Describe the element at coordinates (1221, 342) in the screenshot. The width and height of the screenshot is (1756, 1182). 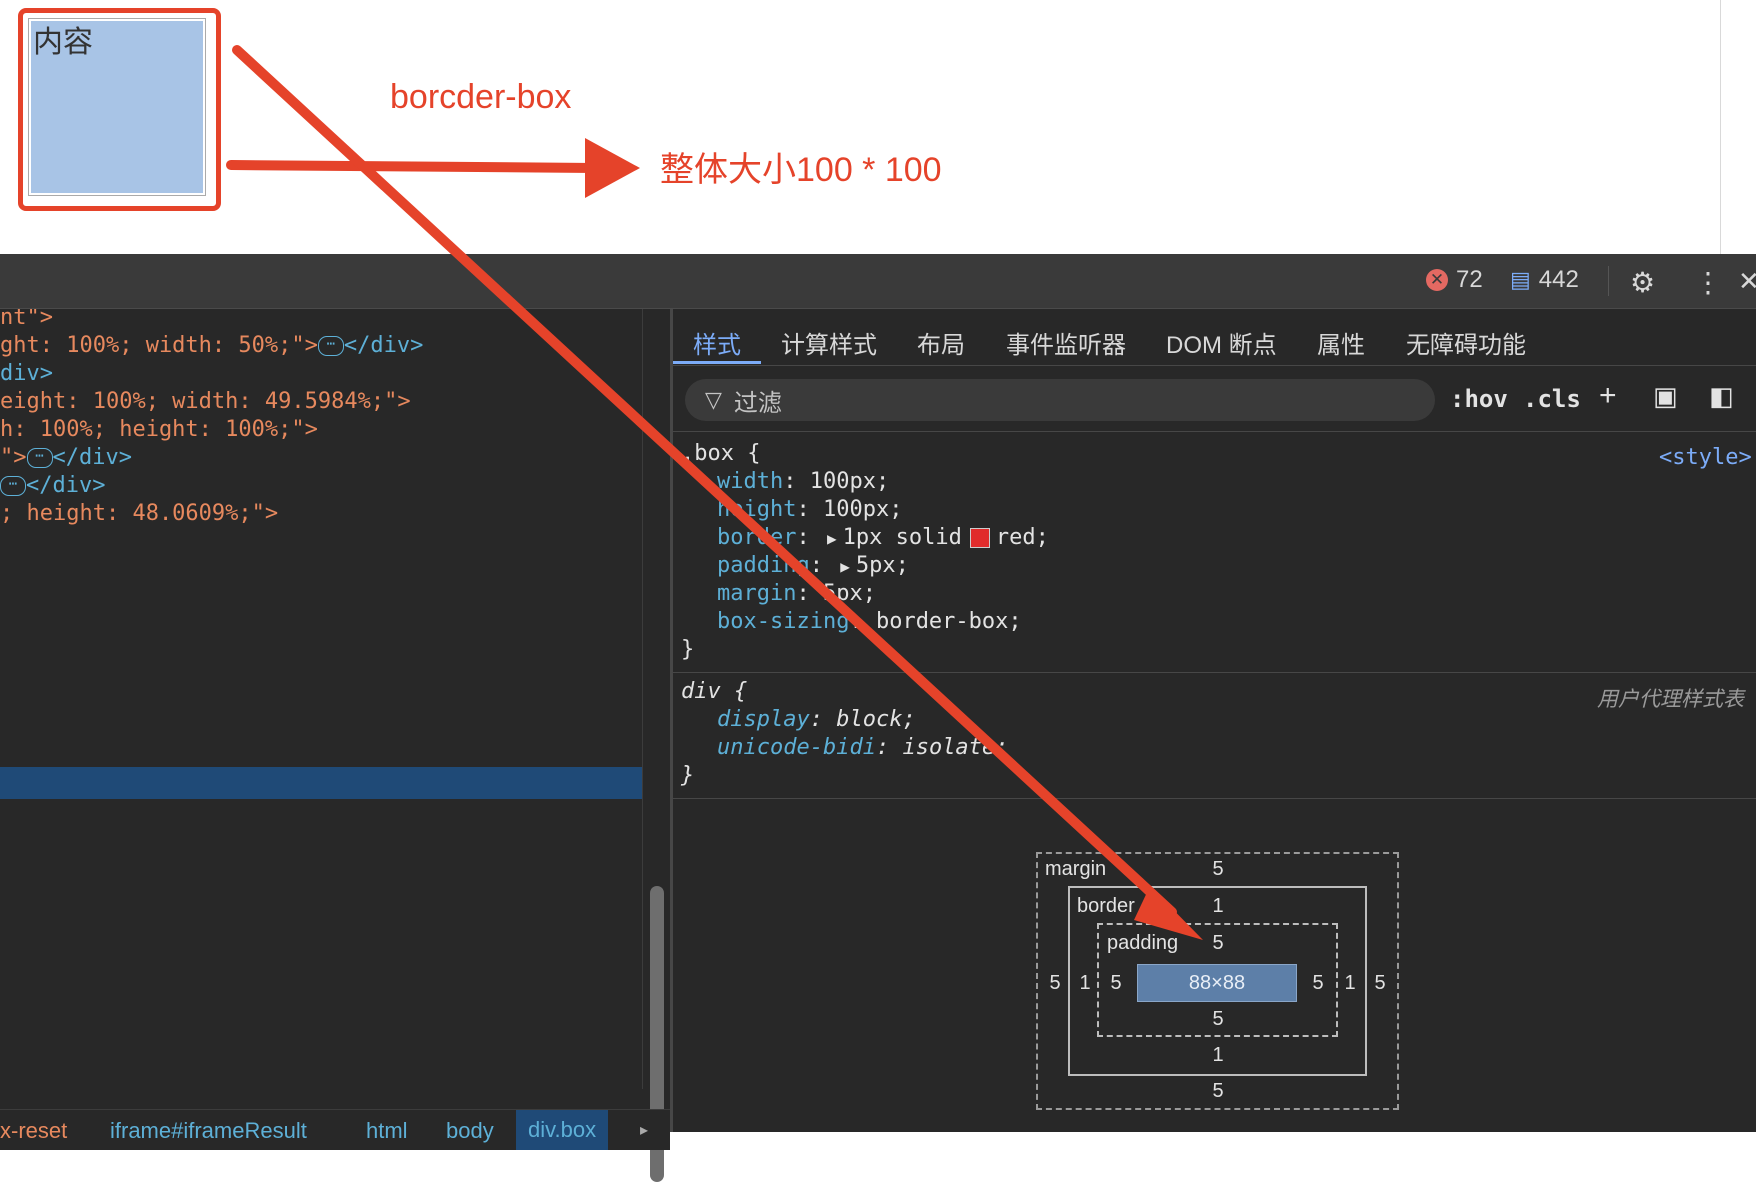
I see `tab-dom-breakpoints: DOM 断点` at that location.